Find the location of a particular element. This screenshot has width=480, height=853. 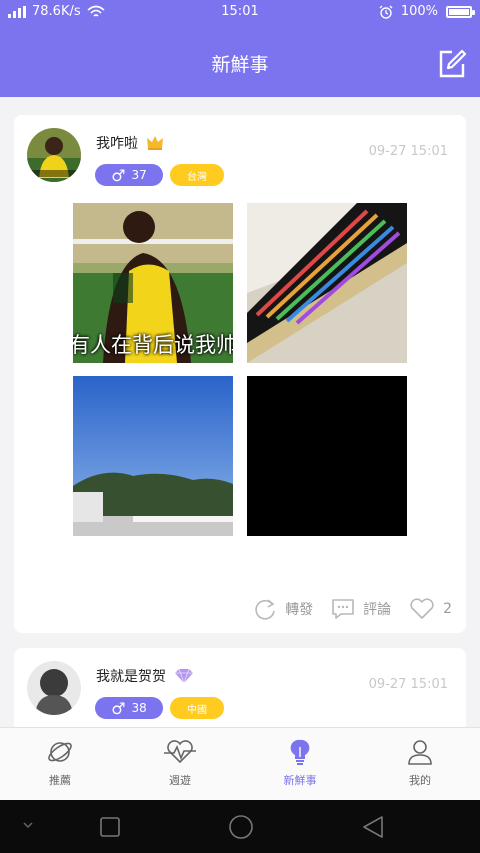

username: 我就是贺贺 is located at coordinates (145, 676).